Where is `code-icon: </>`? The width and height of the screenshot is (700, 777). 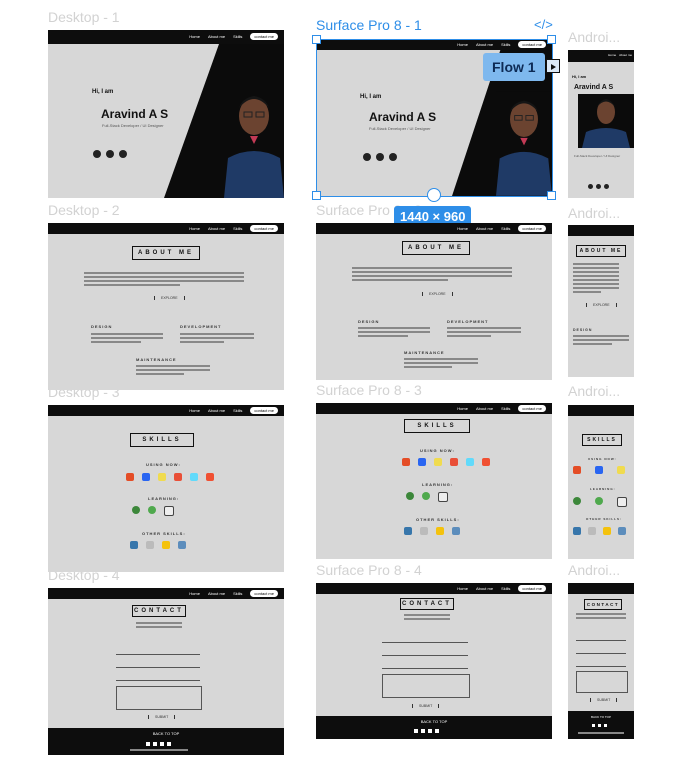
code-icon: </> is located at coordinates (543, 24).